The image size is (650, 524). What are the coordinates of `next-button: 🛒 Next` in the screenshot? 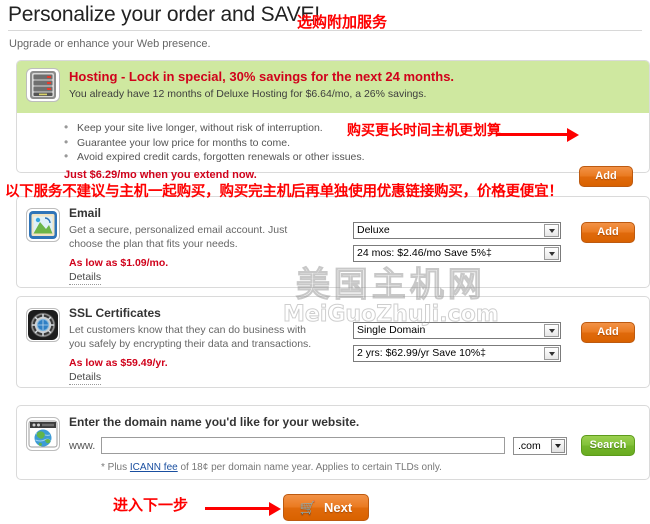 It's located at (326, 507).